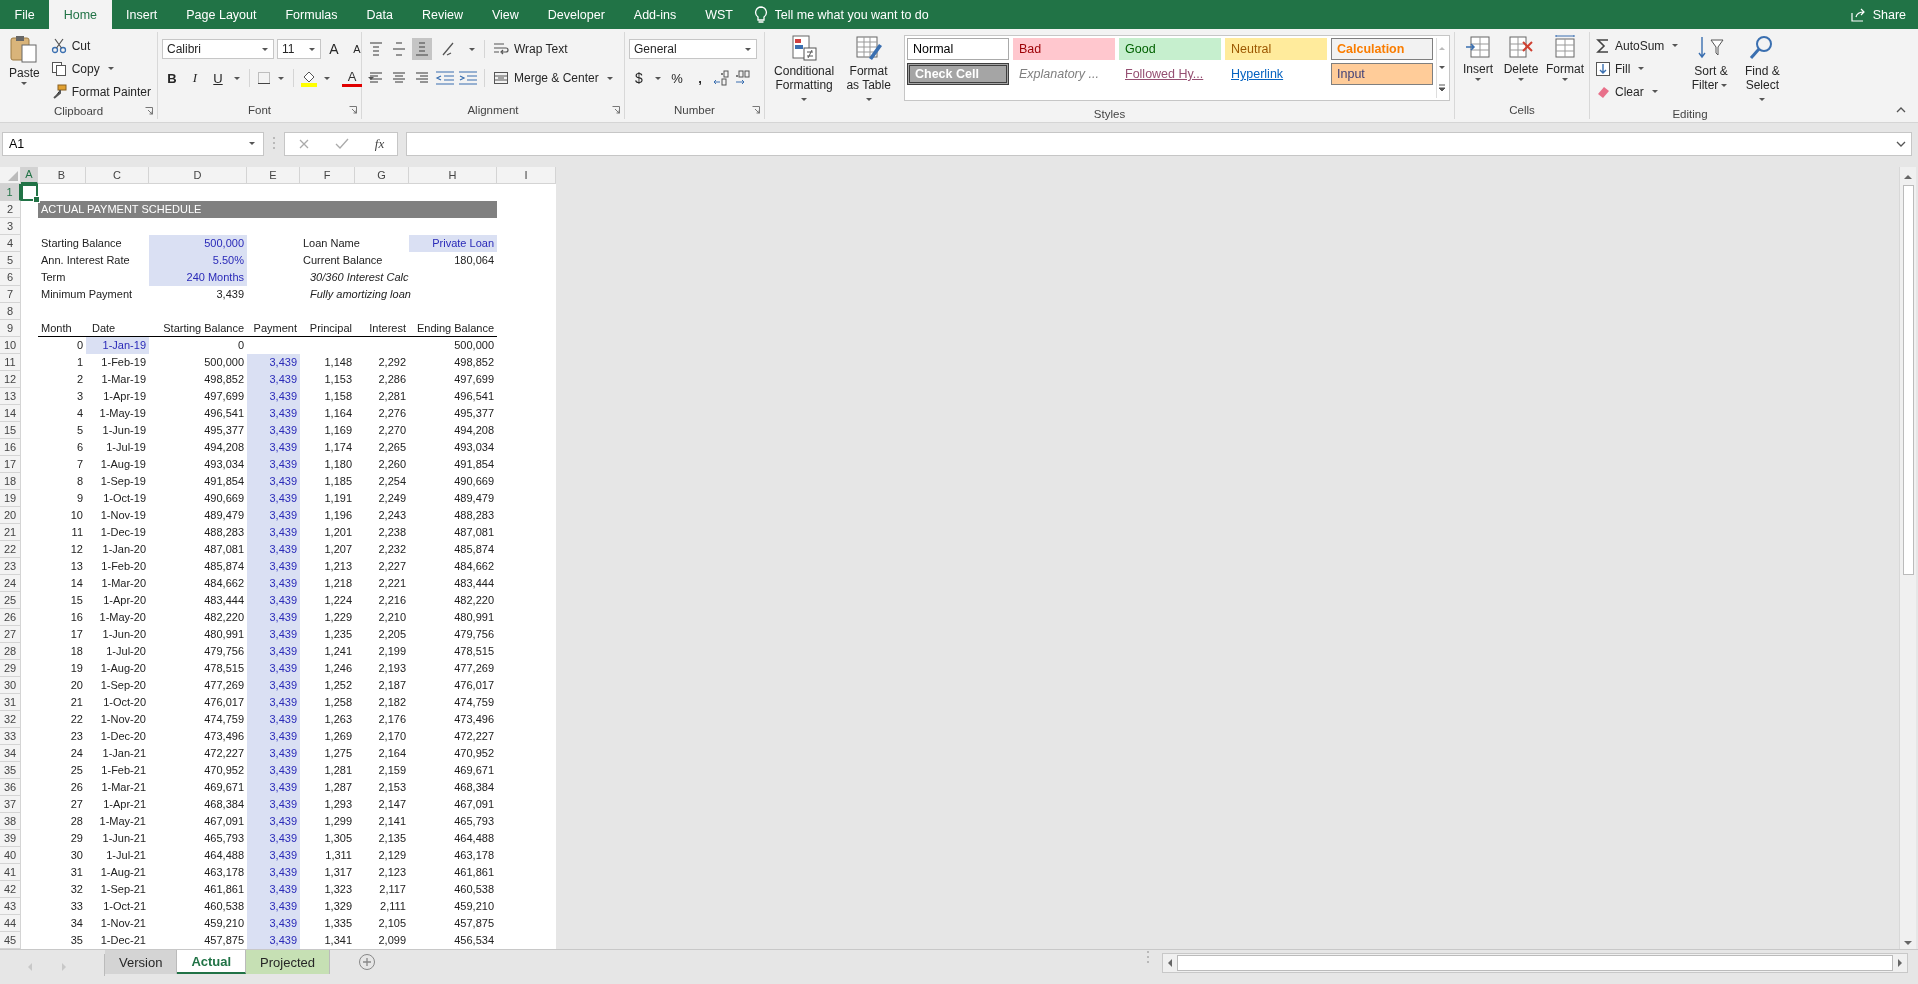 This screenshot has height=984, width=1918. Describe the element at coordinates (352, 78) in the screenshot. I see `font-color-button: A` at that location.